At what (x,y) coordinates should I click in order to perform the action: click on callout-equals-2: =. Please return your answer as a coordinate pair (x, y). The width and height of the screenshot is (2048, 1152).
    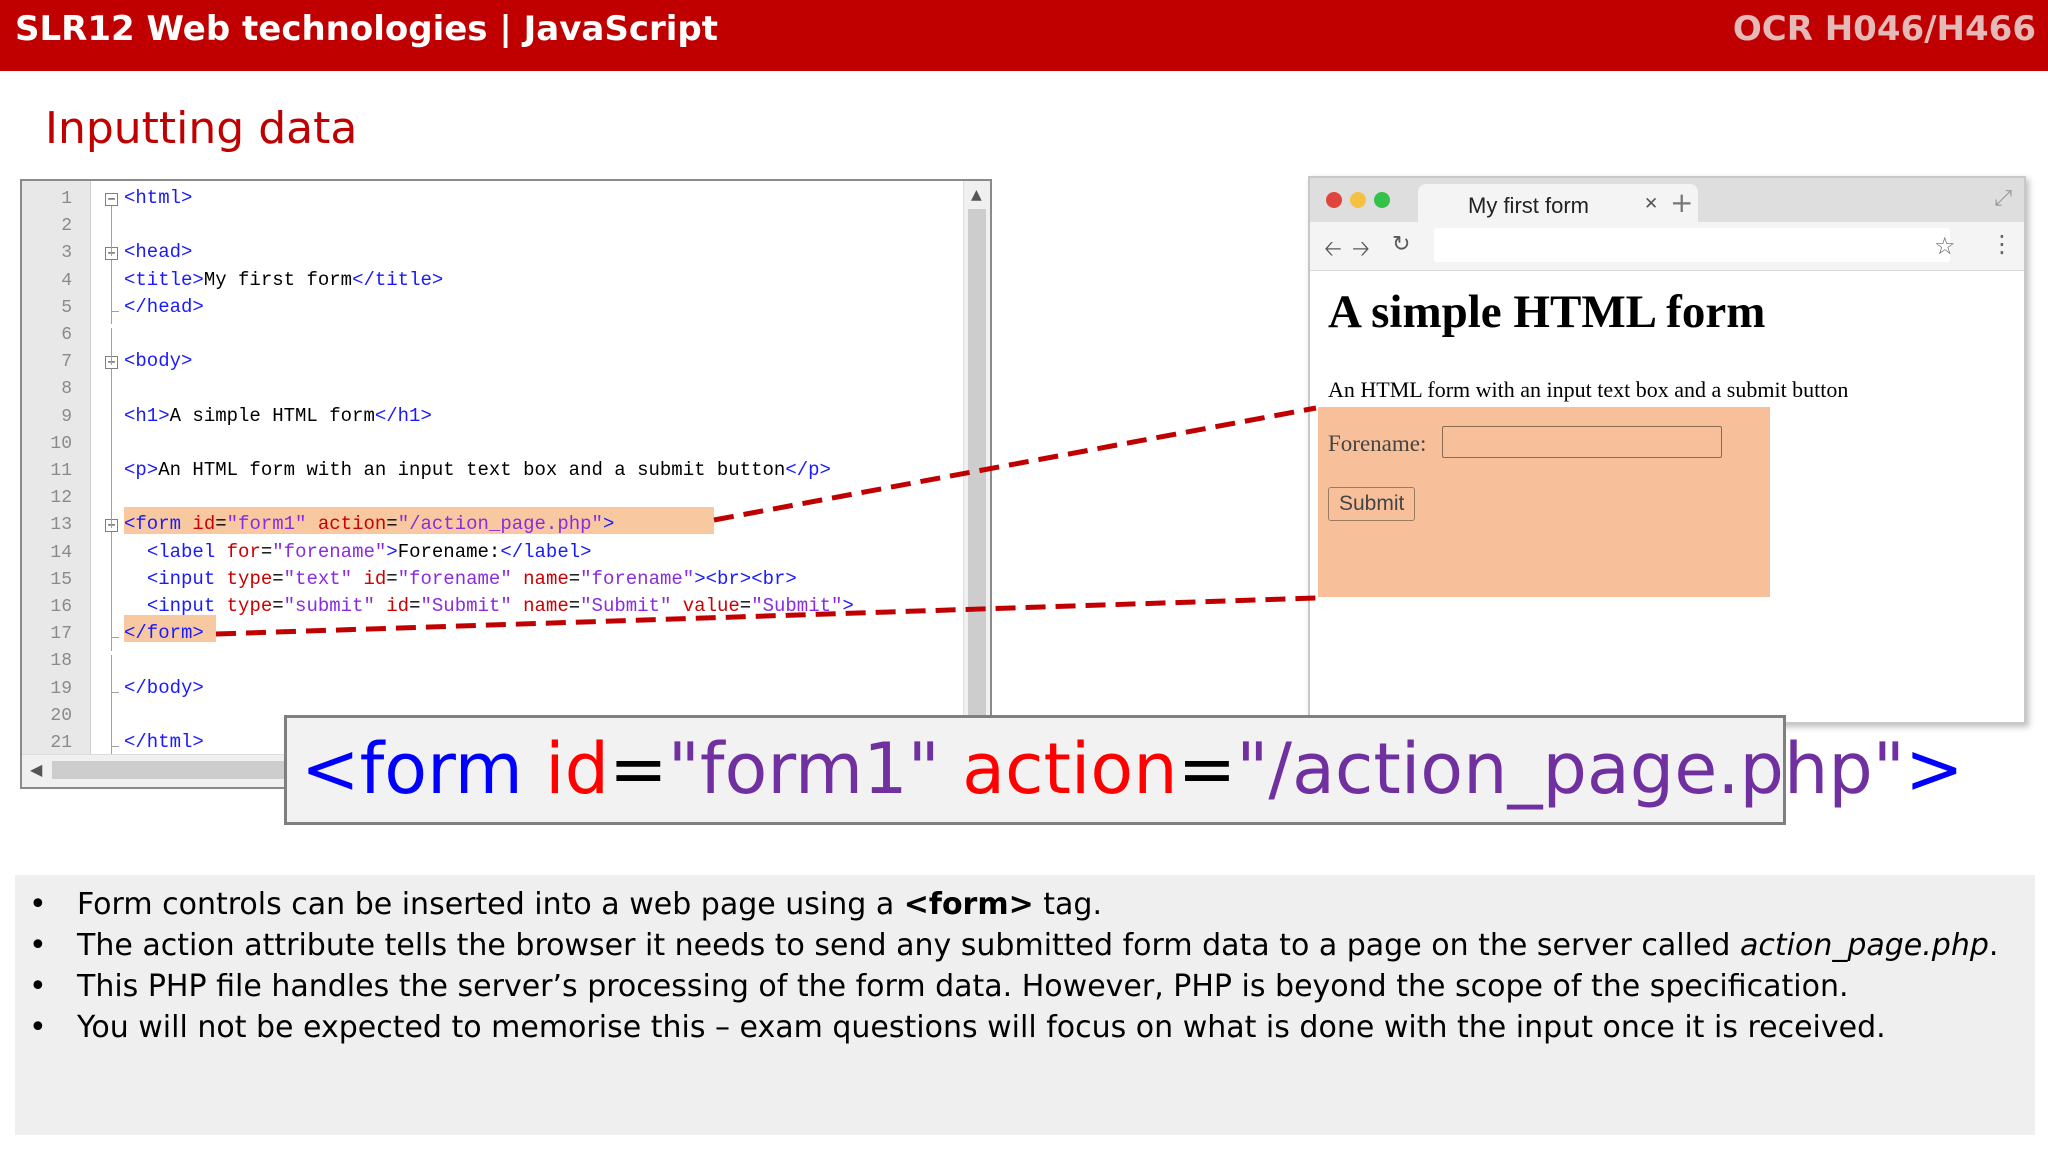
    Looking at the image, I should click on (1207, 769).